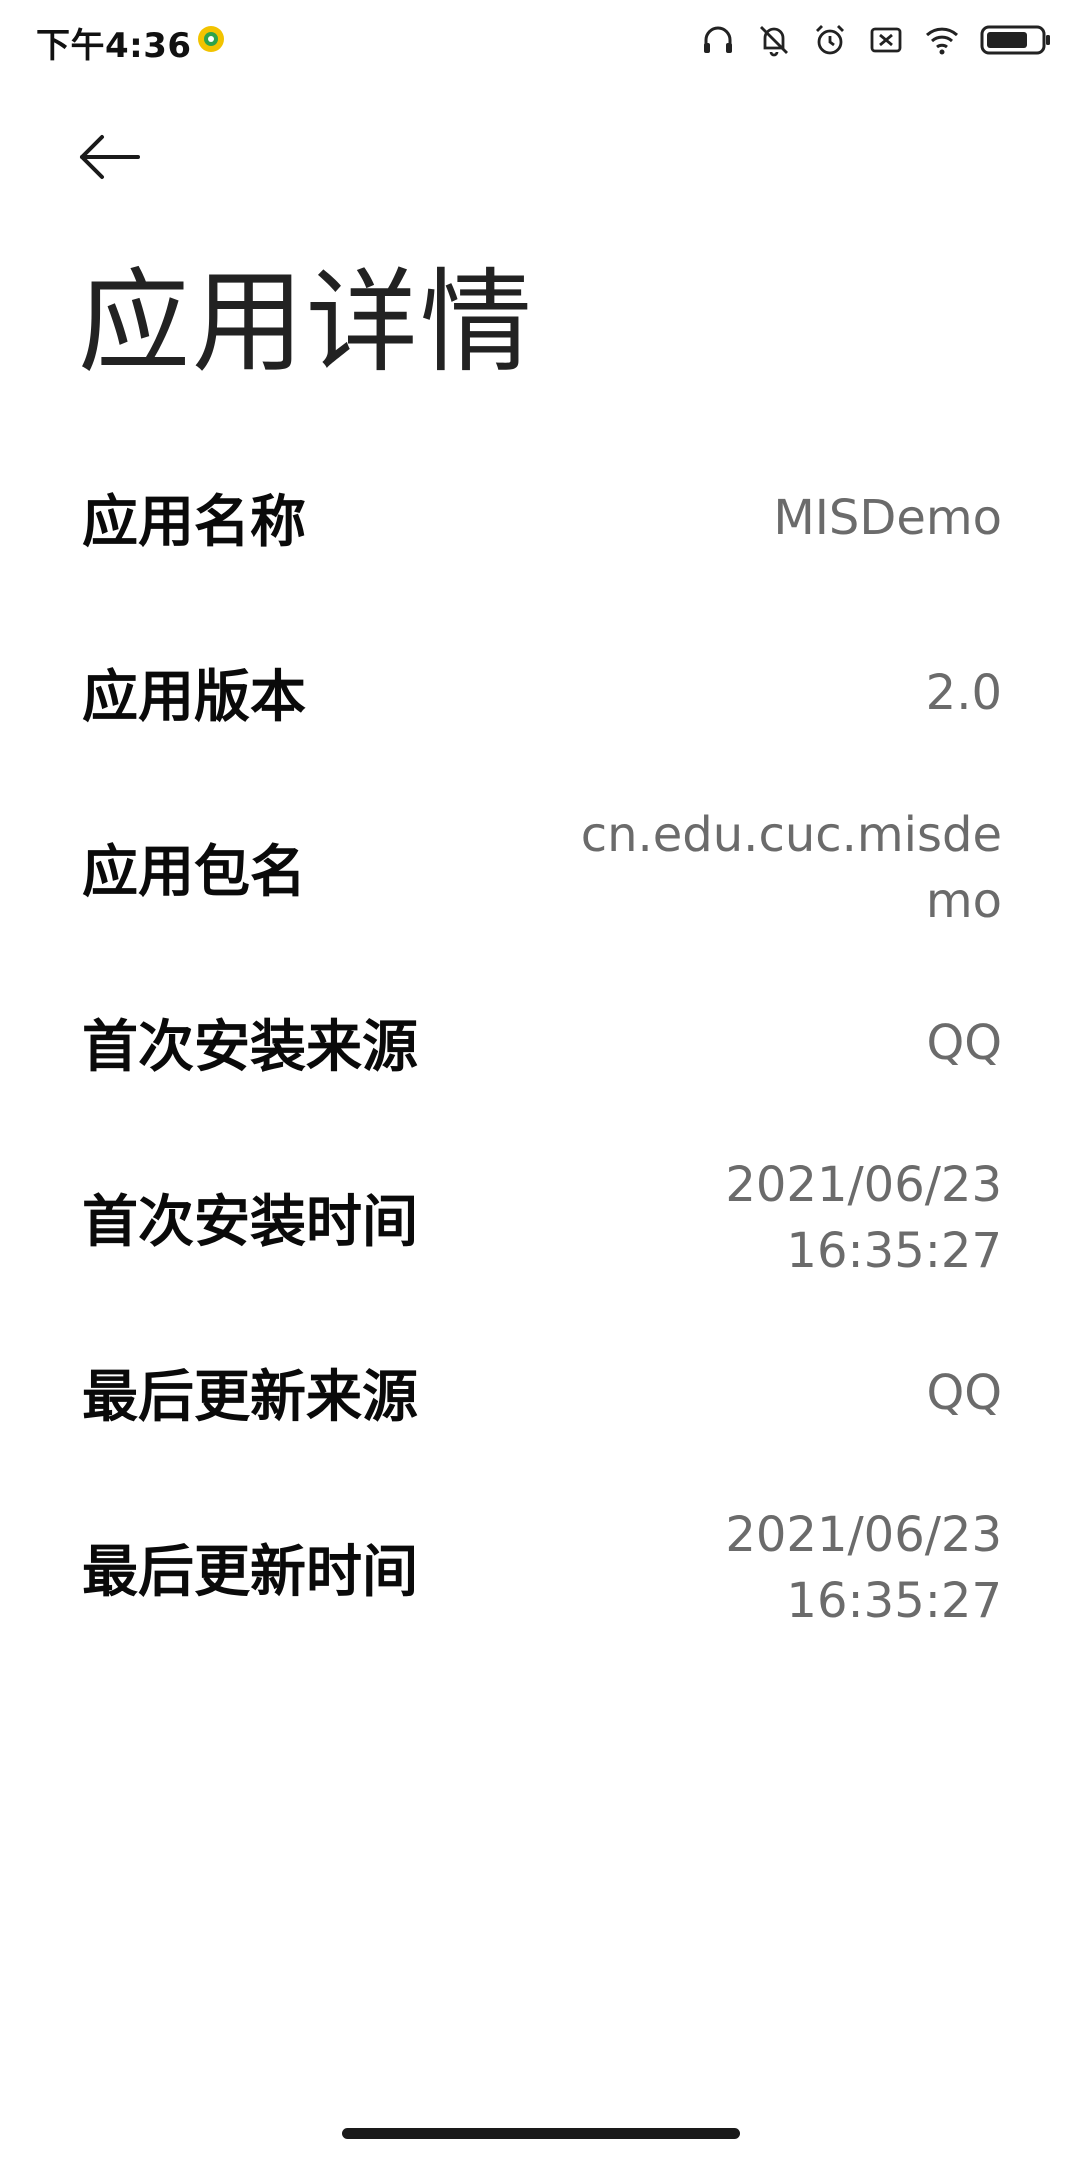 This screenshot has height=2160, width=1080. I want to click on page-title: 应用详情, so click(306, 323).